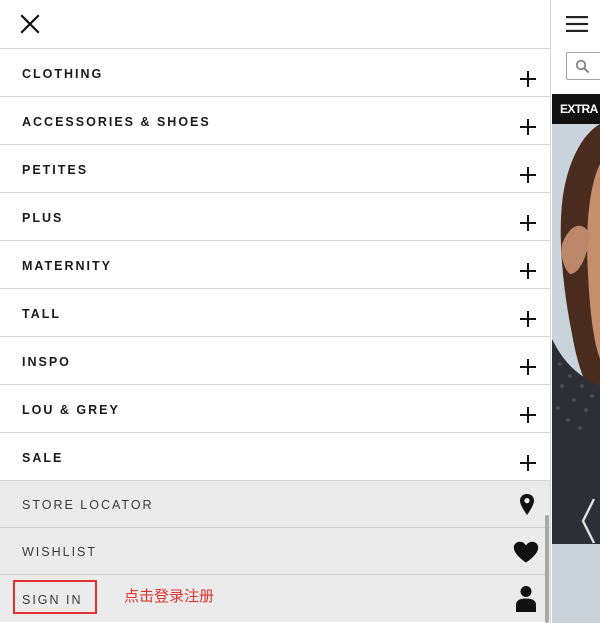 The width and height of the screenshot is (600, 623). Describe the element at coordinates (42, 314) in the screenshot. I see `menu-item-label: TALL` at that location.